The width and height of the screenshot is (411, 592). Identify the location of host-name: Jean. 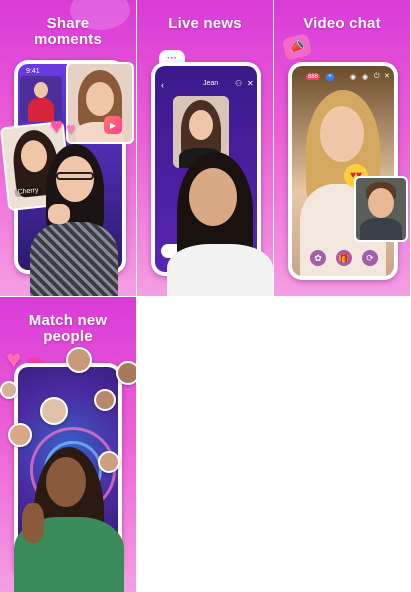
(211, 83).